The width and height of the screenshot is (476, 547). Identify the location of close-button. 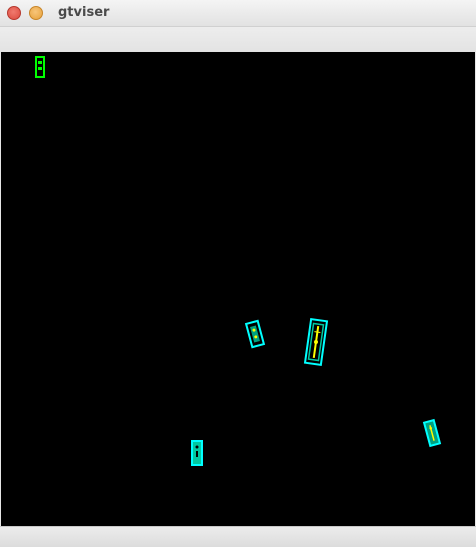
(14, 13).